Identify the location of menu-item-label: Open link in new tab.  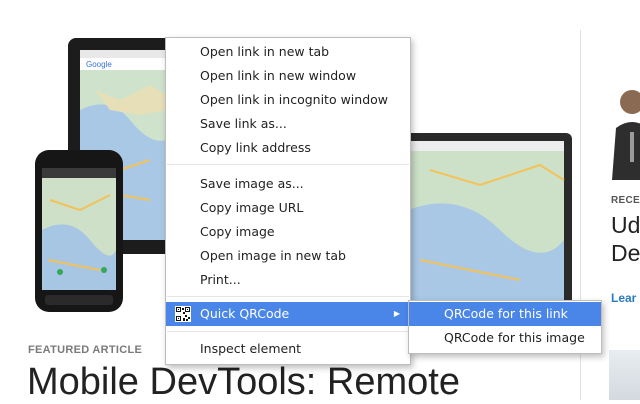
(265, 51).